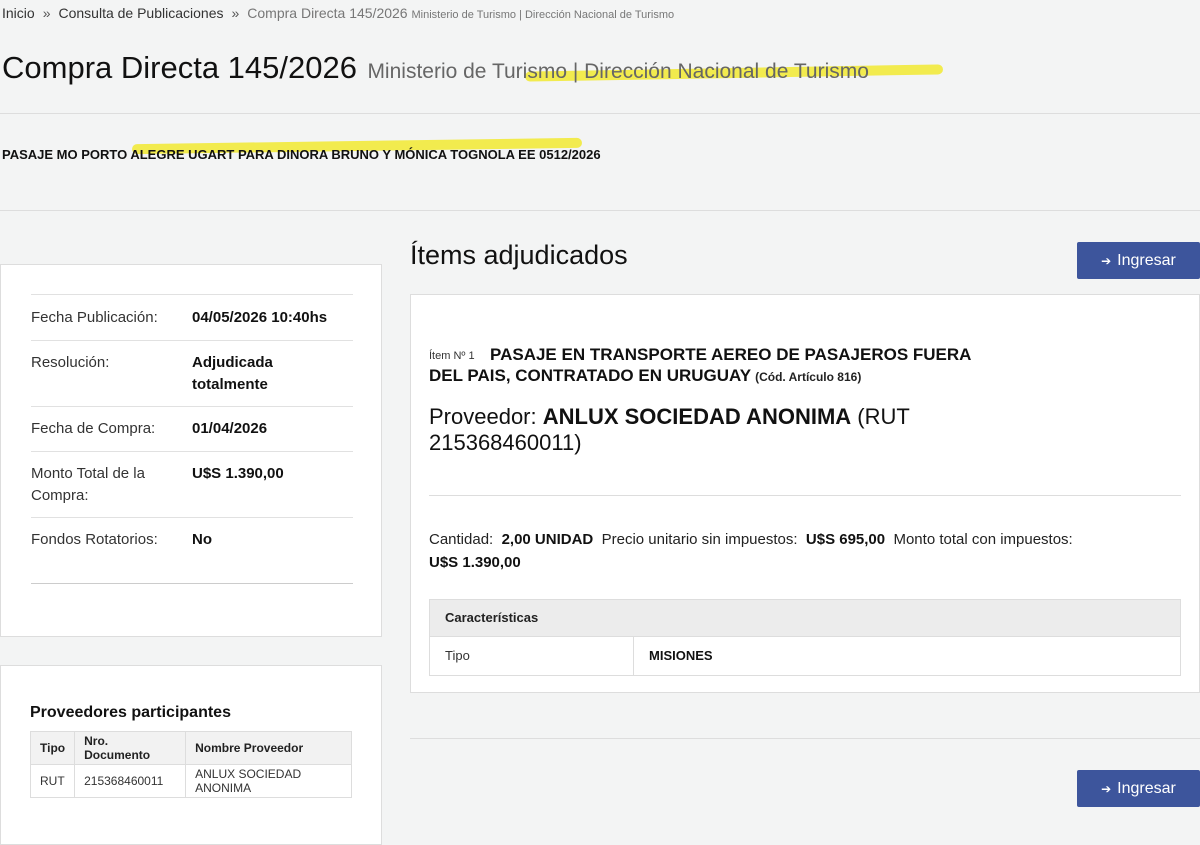  What do you see at coordinates (532, 656) in the screenshot?
I see `tipo-label: Tipo` at bounding box center [532, 656].